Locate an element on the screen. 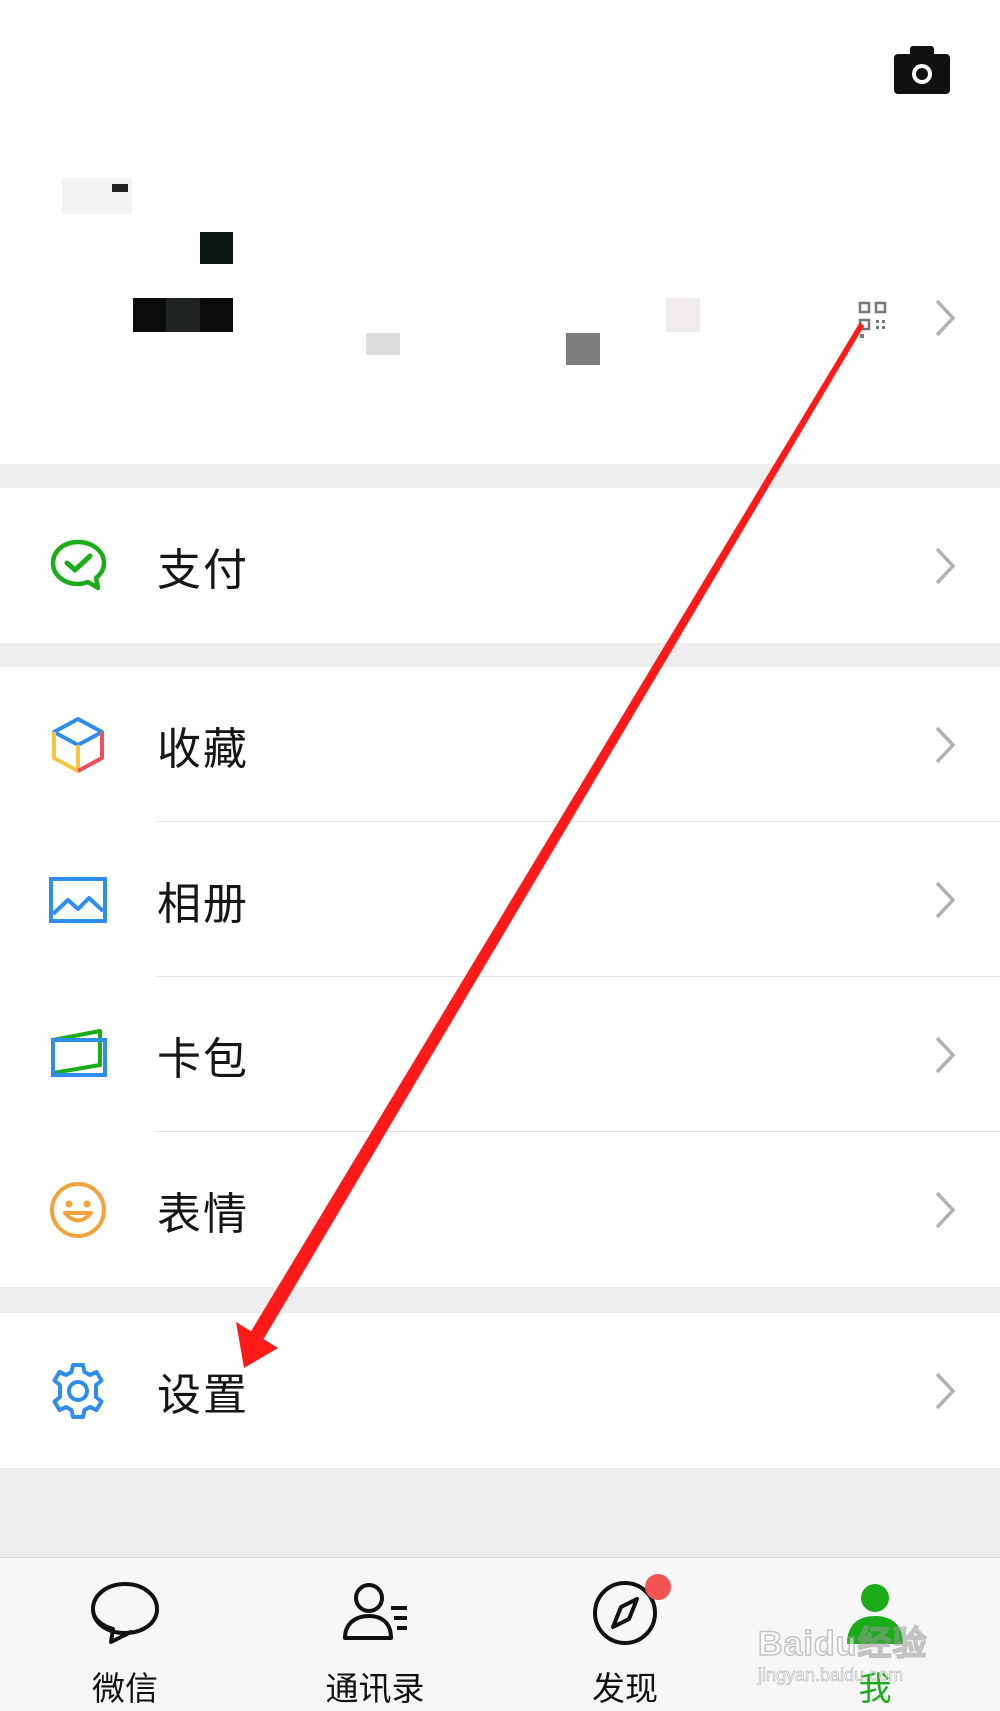 This screenshot has width=1000, height=1711. menu-item-settings: 设置 is located at coordinates (500, 1390).